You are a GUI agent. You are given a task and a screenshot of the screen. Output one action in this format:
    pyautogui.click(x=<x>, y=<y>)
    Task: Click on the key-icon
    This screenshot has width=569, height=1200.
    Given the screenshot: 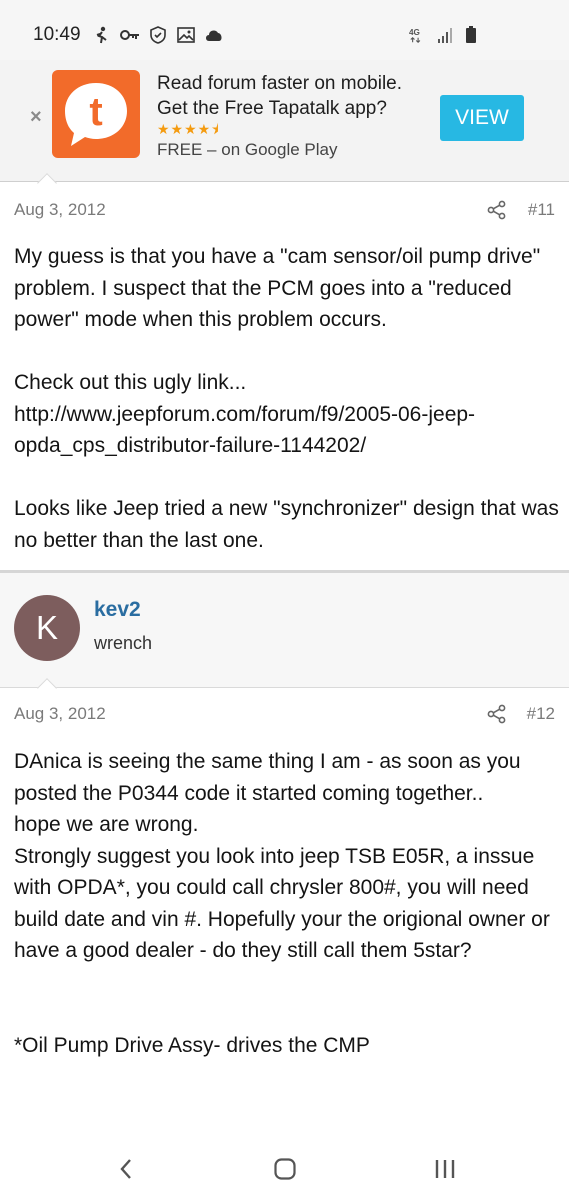 What is the action you would take?
    pyautogui.click(x=130, y=35)
    